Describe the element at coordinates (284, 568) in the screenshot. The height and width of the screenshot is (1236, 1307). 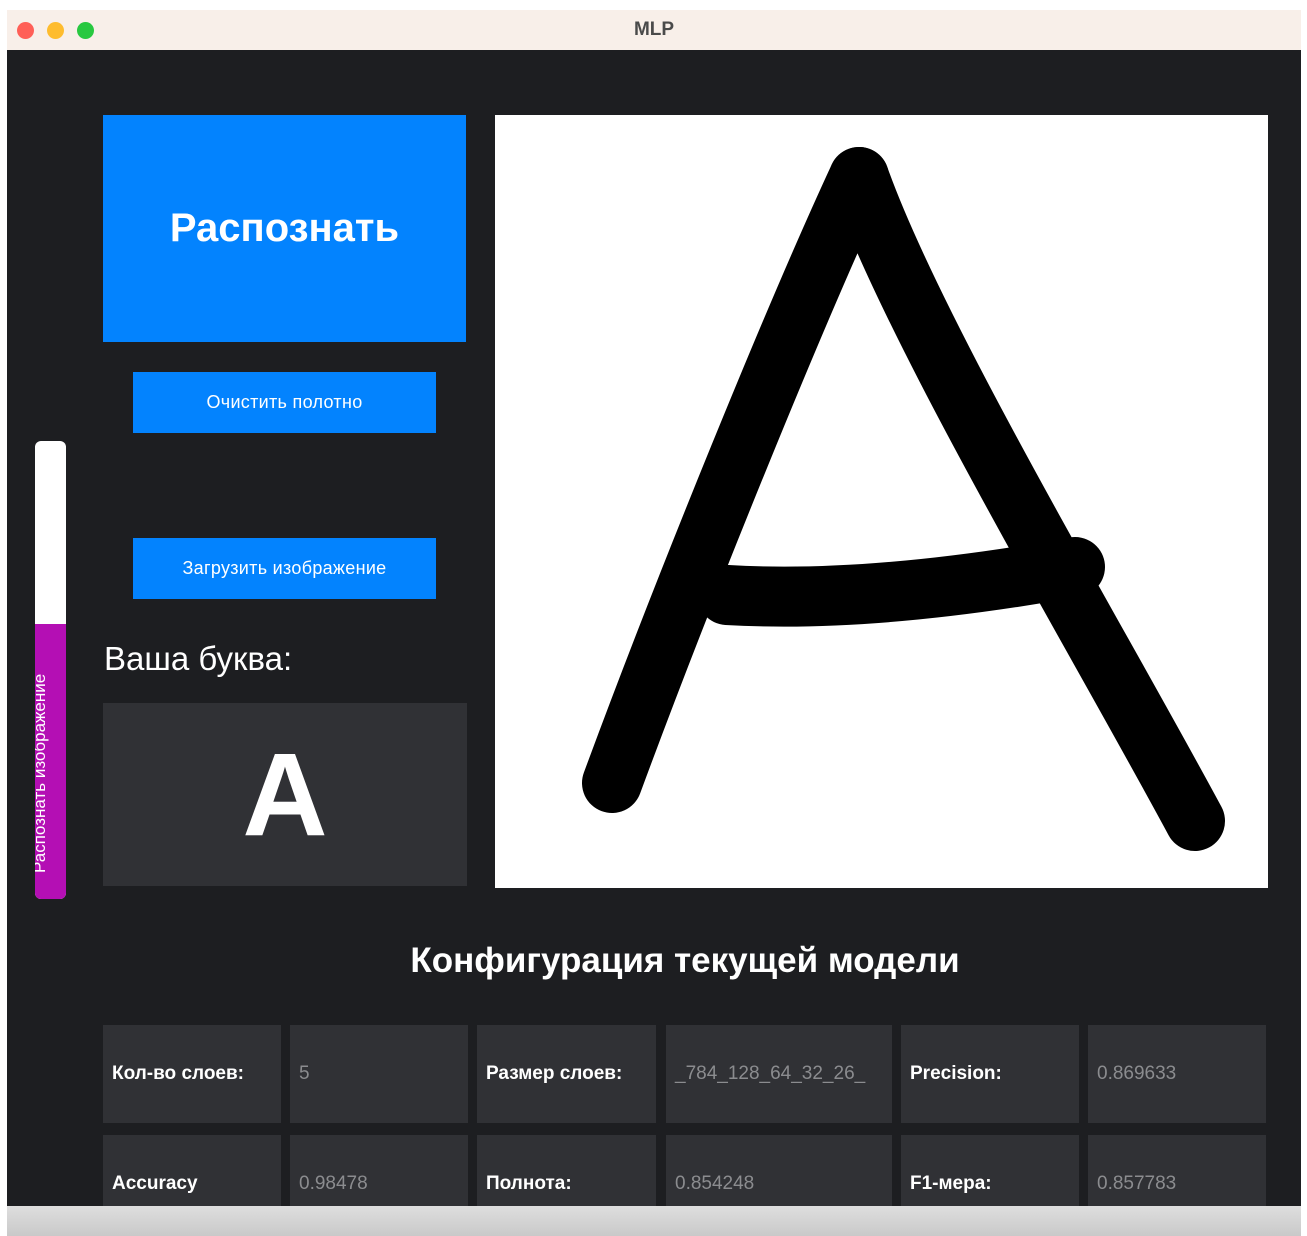
I see `load-image-button: Загрузить изображение` at that location.